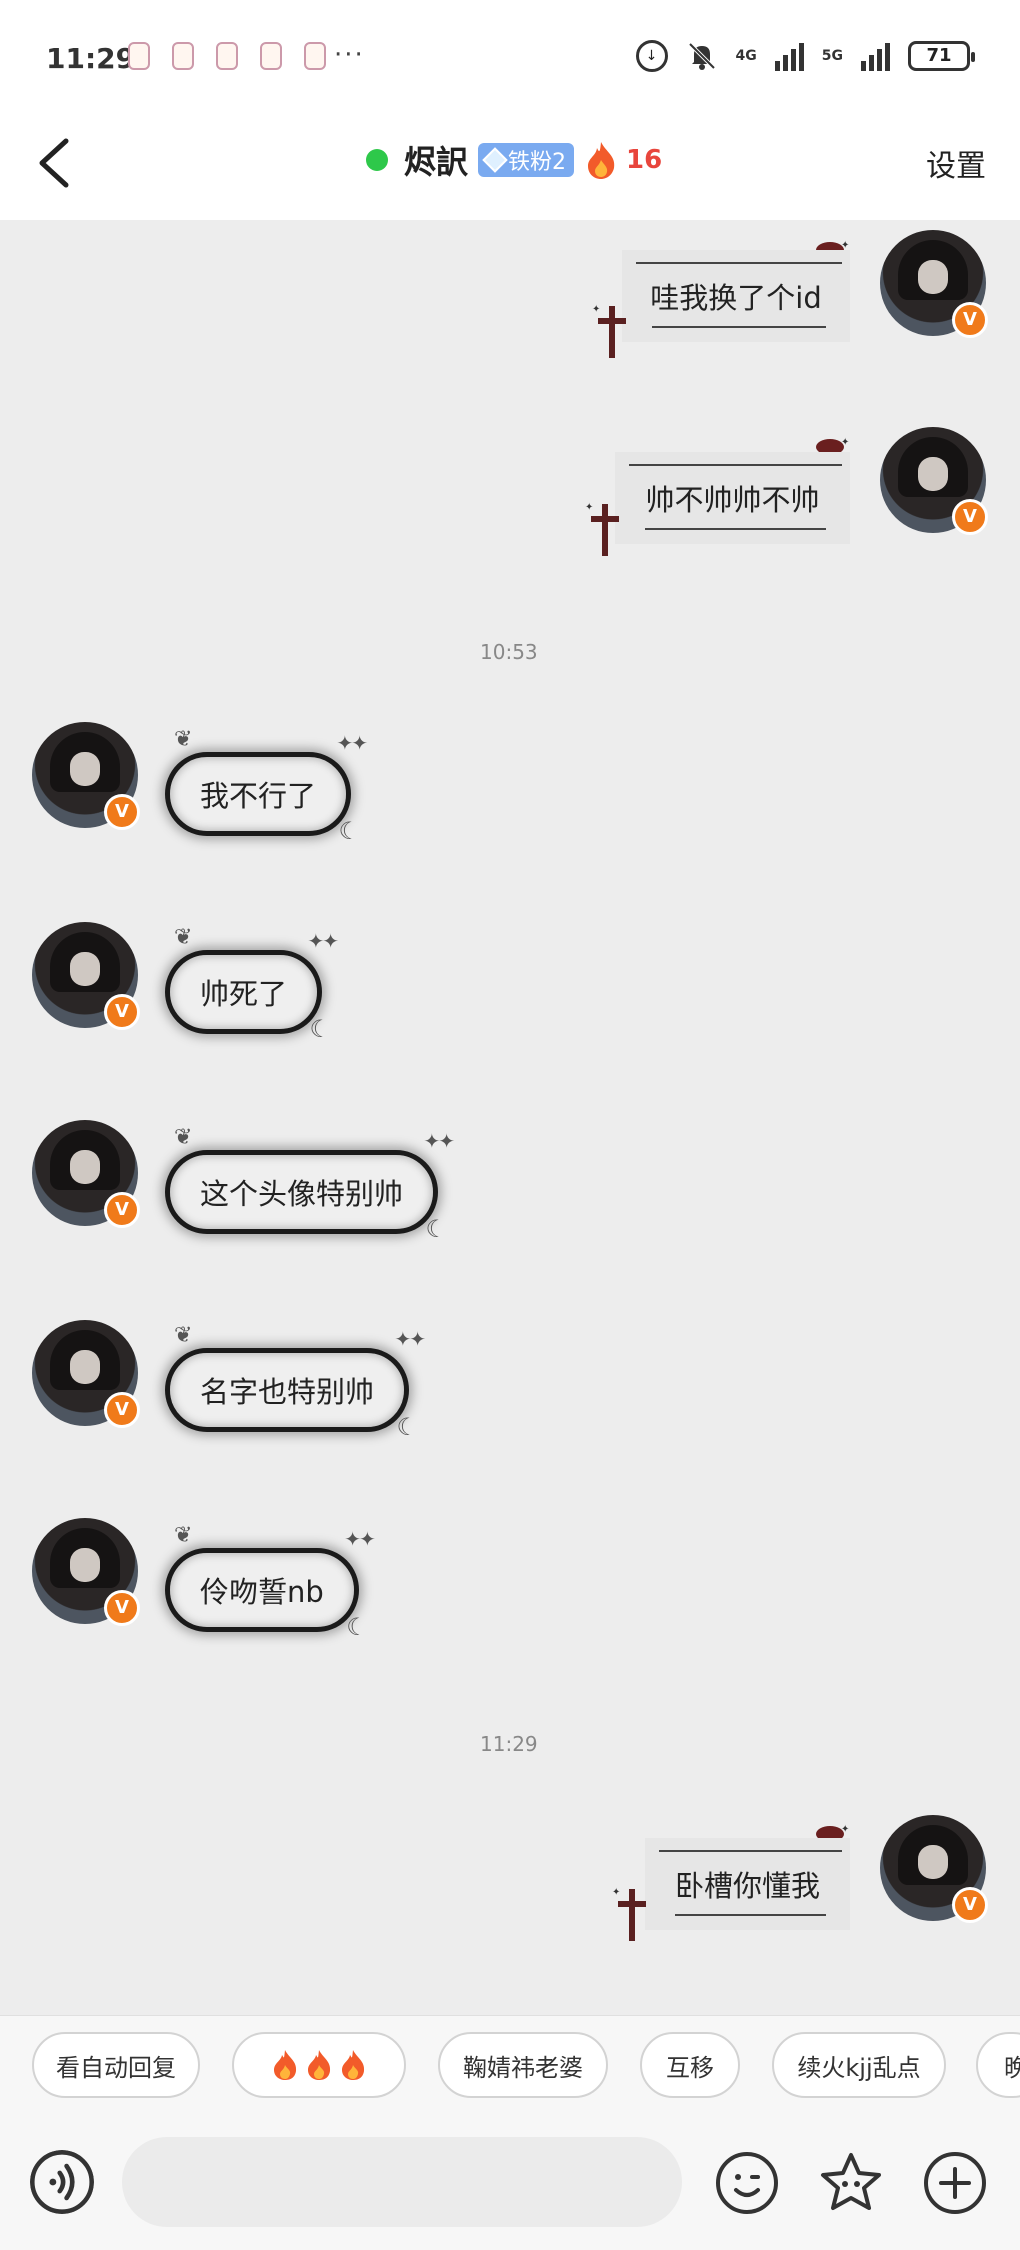 Image resolution: width=1020 pixels, height=2250 pixels. Describe the element at coordinates (832, 56) in the screenshot. I see `network-5g-label: 5G` at that location.